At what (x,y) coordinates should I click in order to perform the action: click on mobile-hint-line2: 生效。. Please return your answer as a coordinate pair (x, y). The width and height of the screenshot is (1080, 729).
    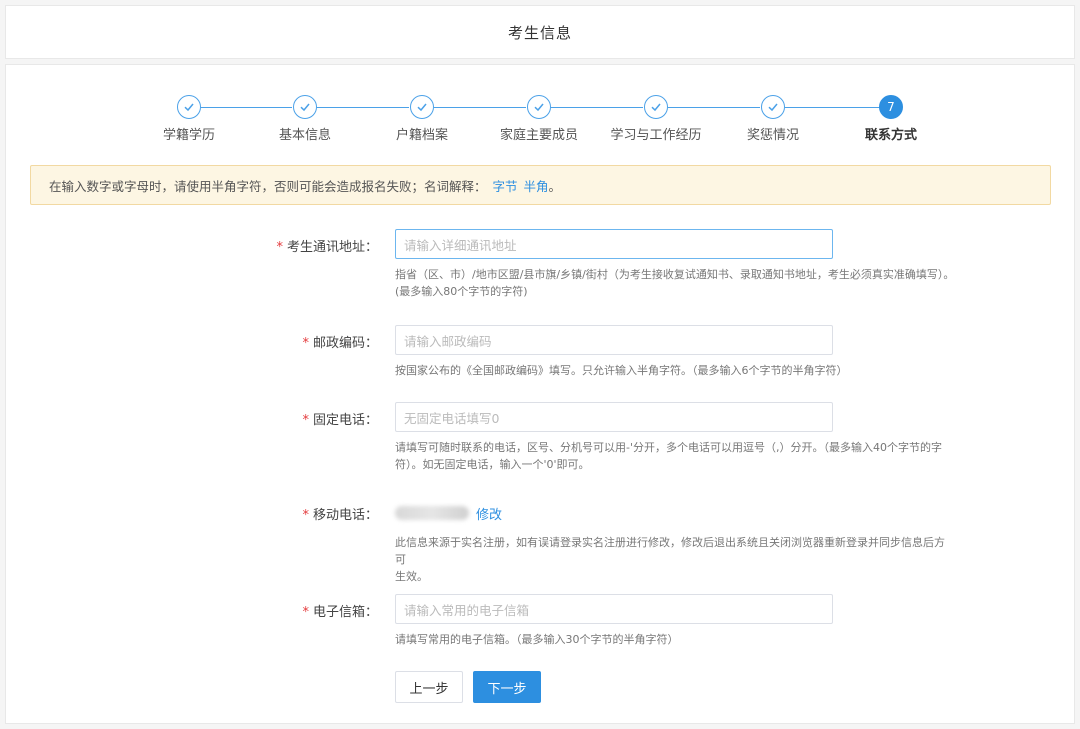
    Looking at the image, I should click on (411, 576).